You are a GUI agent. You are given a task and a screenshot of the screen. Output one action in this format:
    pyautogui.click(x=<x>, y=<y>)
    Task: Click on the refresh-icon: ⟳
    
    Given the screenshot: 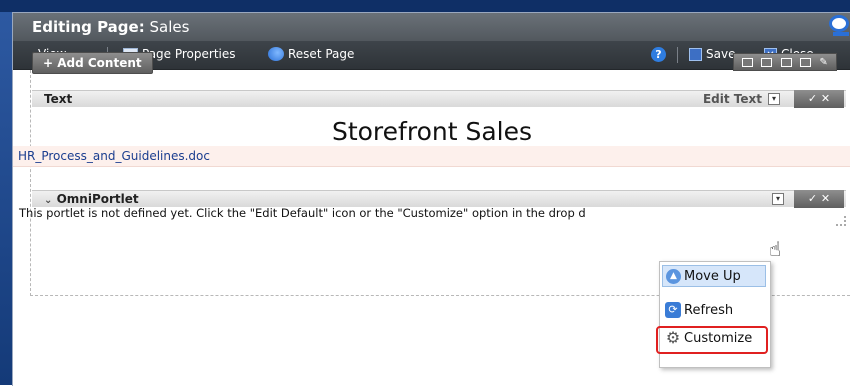 What is the action you would take?
    pyautogui.click(x=673, y=310)
    